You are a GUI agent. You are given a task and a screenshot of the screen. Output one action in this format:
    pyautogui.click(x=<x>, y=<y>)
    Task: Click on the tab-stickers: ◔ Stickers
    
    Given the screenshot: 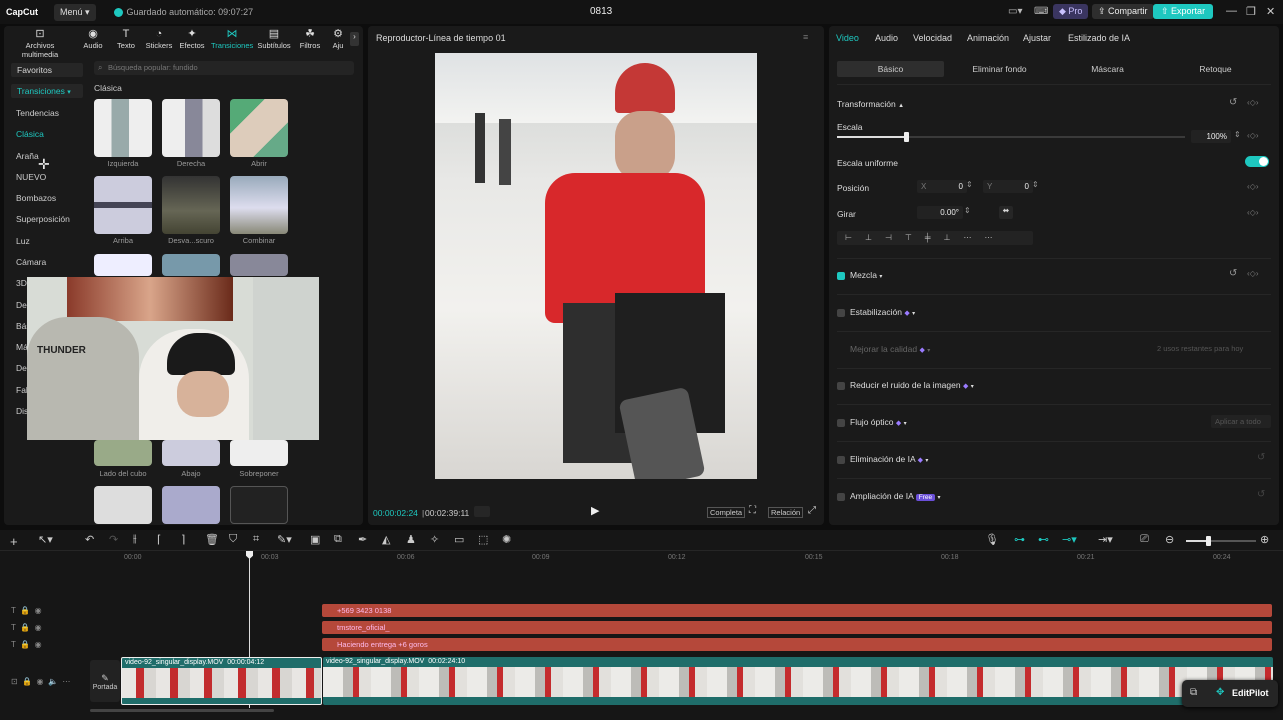 What is the action you would take?
    pyautogui.click(x=159, y=39)
    